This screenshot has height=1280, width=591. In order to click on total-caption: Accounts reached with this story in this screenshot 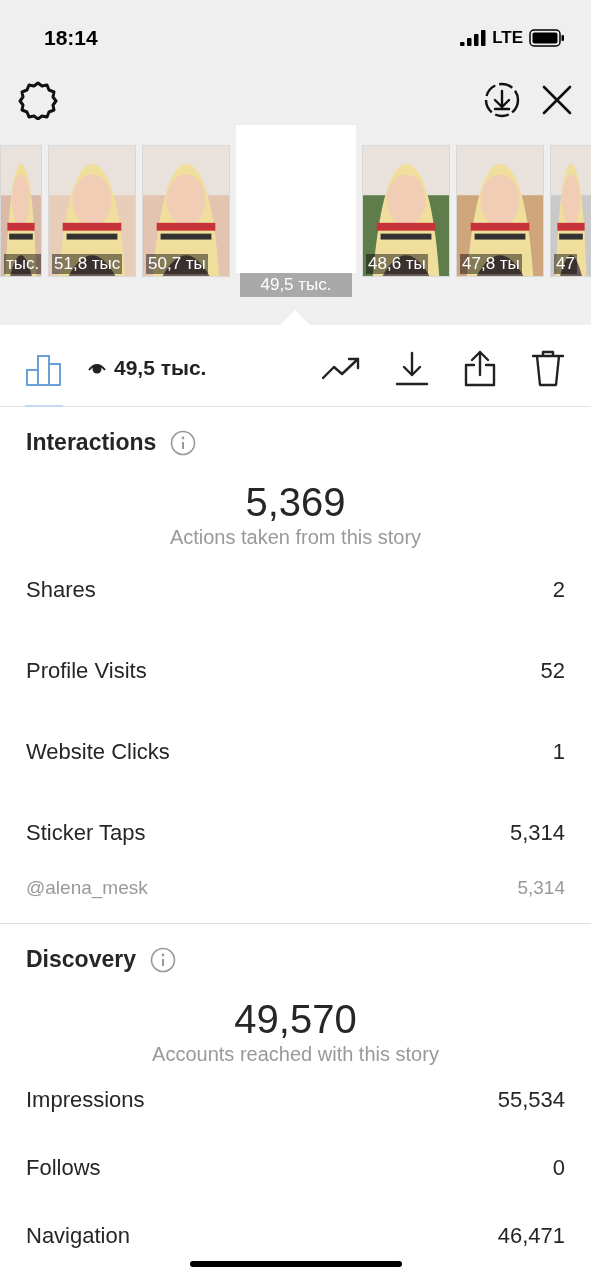, I will do `click(295, 1054)`.